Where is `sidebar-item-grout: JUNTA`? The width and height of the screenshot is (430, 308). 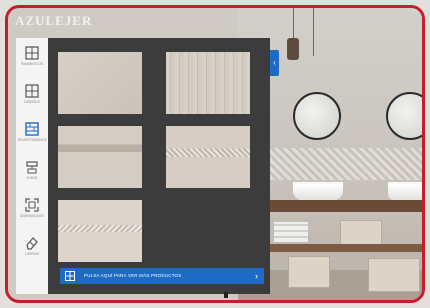 sidebar-item-grout: JUNTA is located at coordinates (32, 175).